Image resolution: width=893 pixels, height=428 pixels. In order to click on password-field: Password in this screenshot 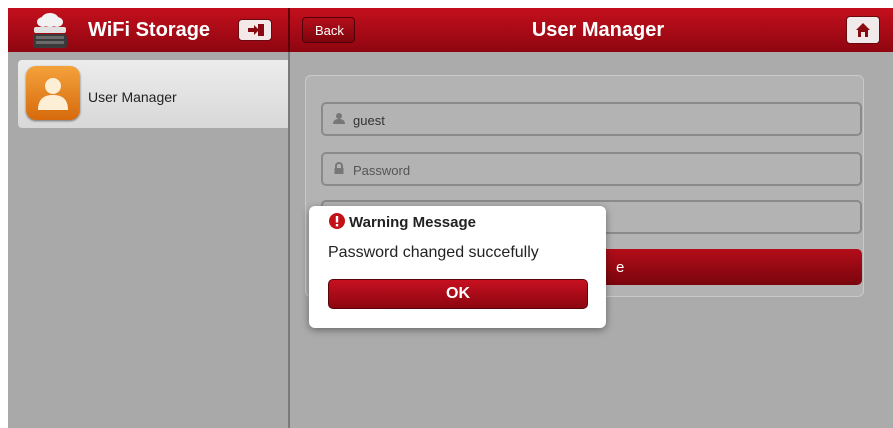, I will do `click(591, 169)`.